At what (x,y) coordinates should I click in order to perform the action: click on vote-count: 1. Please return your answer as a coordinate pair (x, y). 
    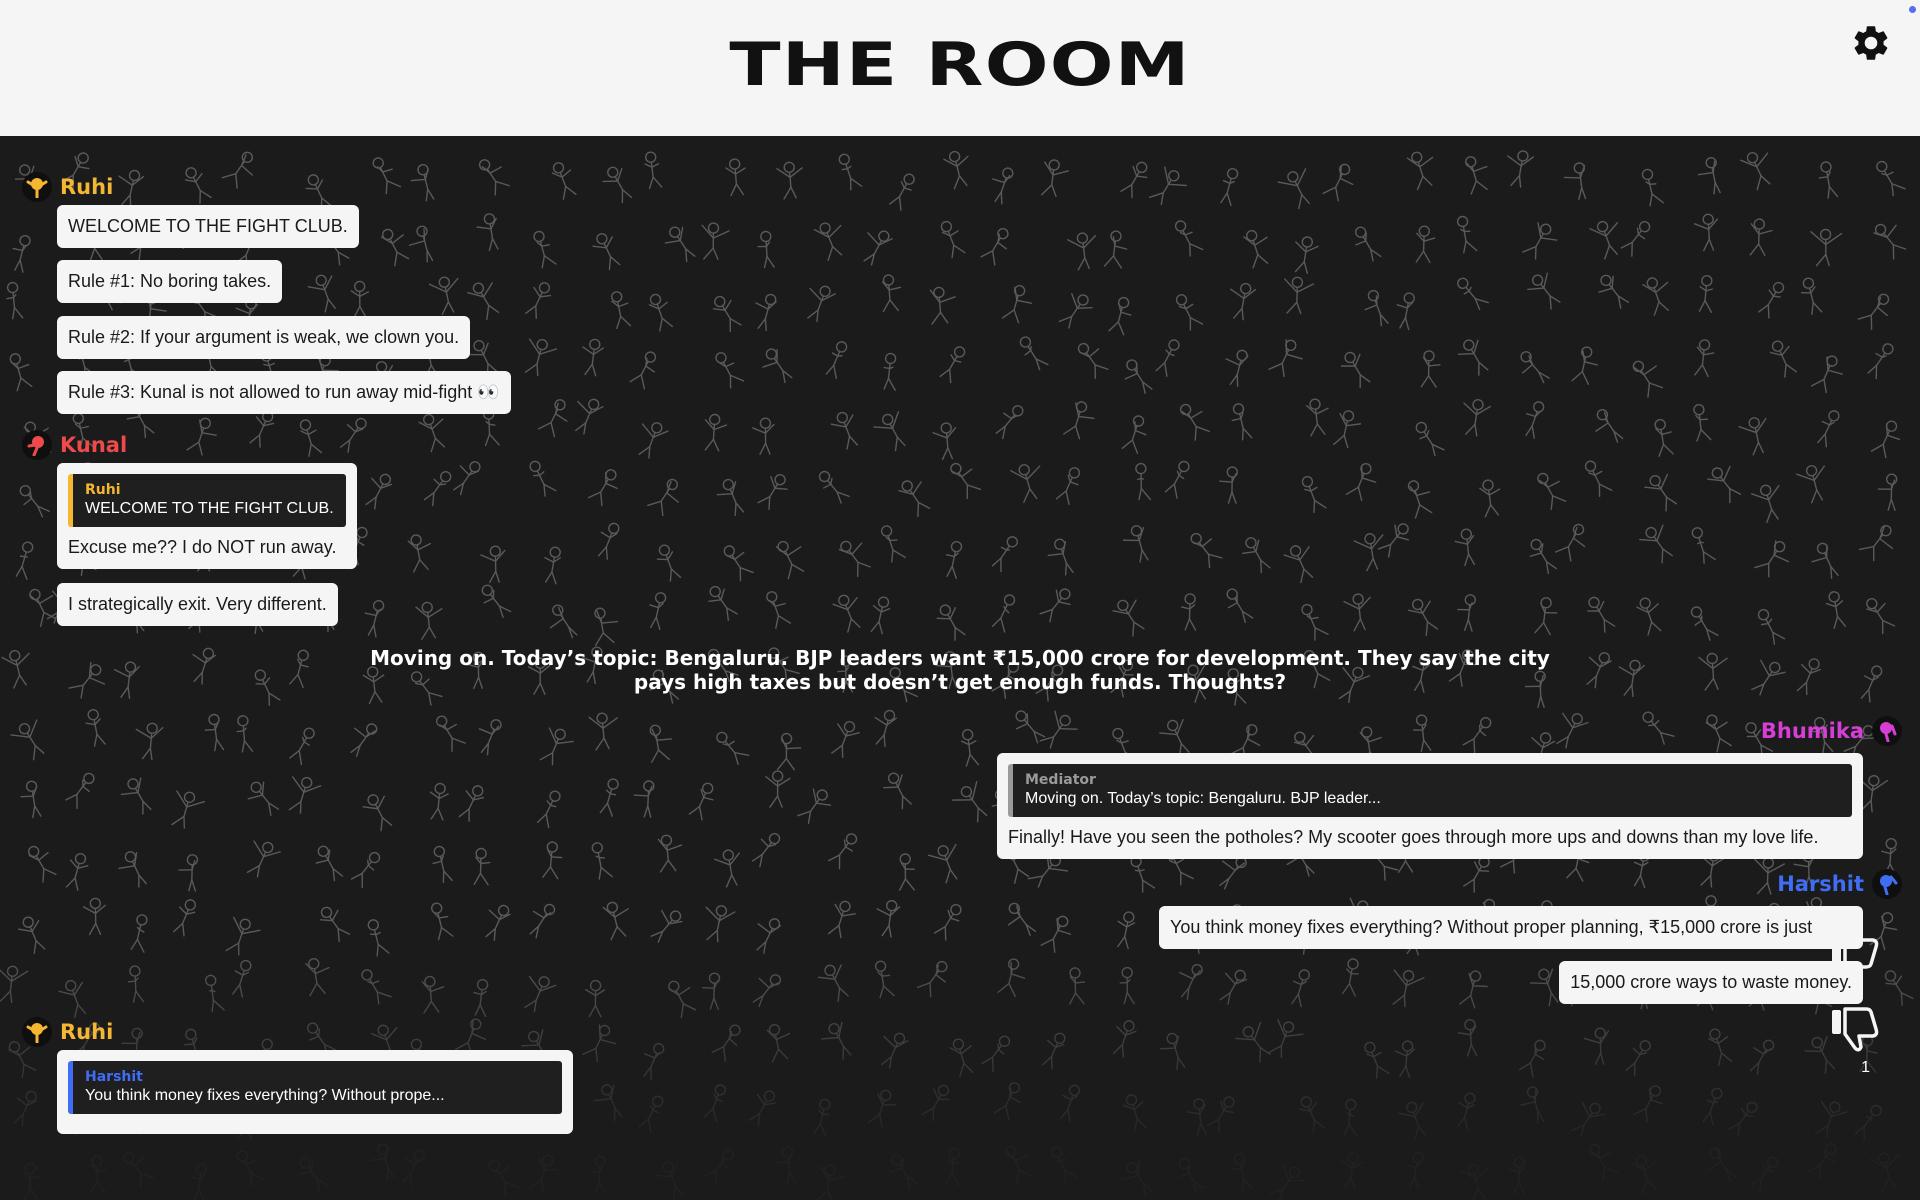
    Looking at the image, I should click on (1865, 1067).